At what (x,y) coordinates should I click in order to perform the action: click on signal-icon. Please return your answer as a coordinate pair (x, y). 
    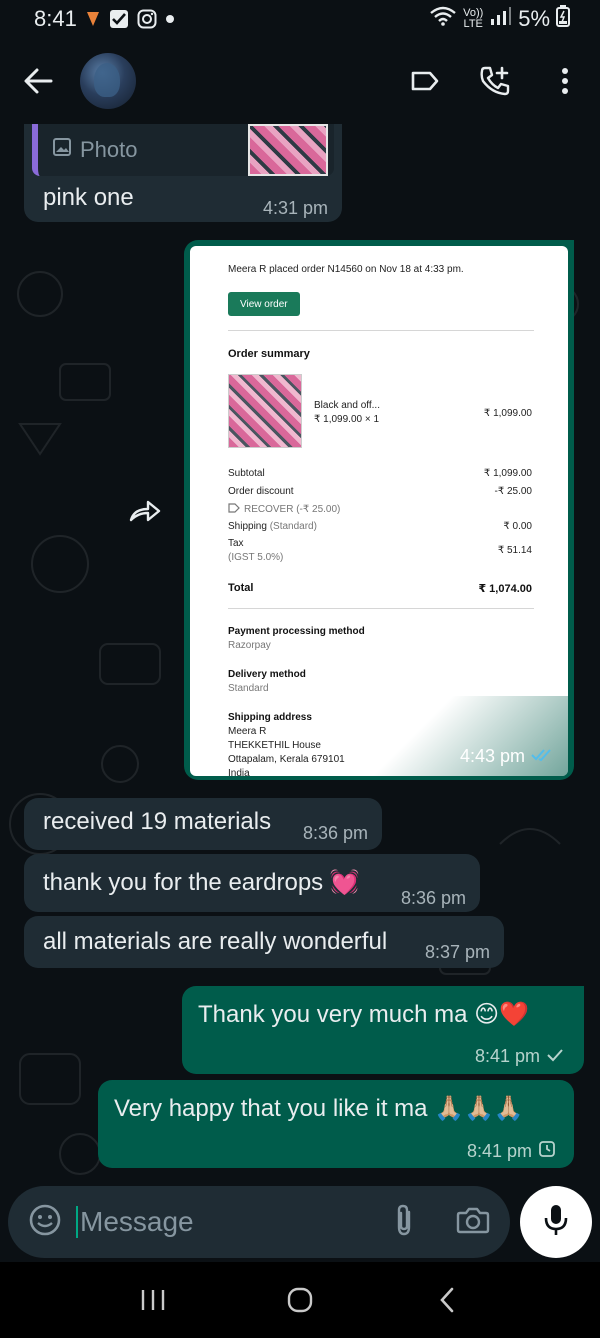
    Looking at the image, I should click on (501, 19).